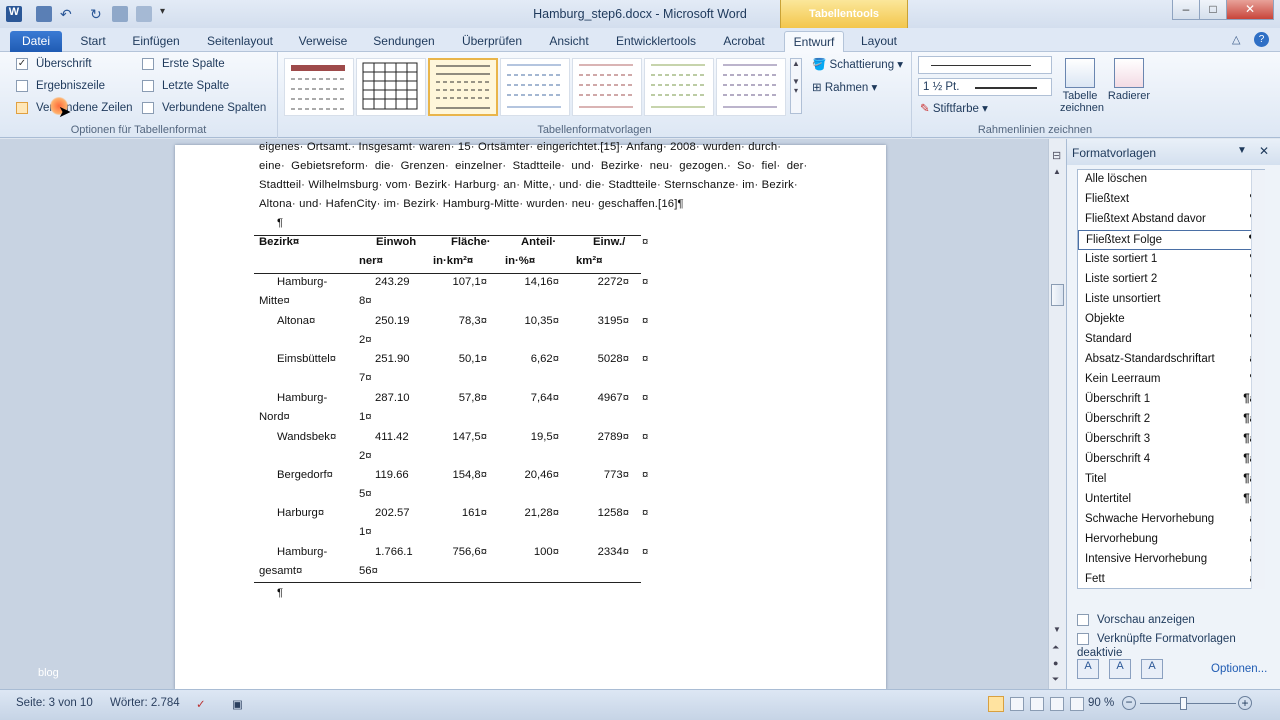 This screenshot has height=720, width=1280. What do you see at coordinates (1171, 420) in the screenshot?
I see `style-item: Überschrift 2 ¶a` at bounding box center [1171, 420].